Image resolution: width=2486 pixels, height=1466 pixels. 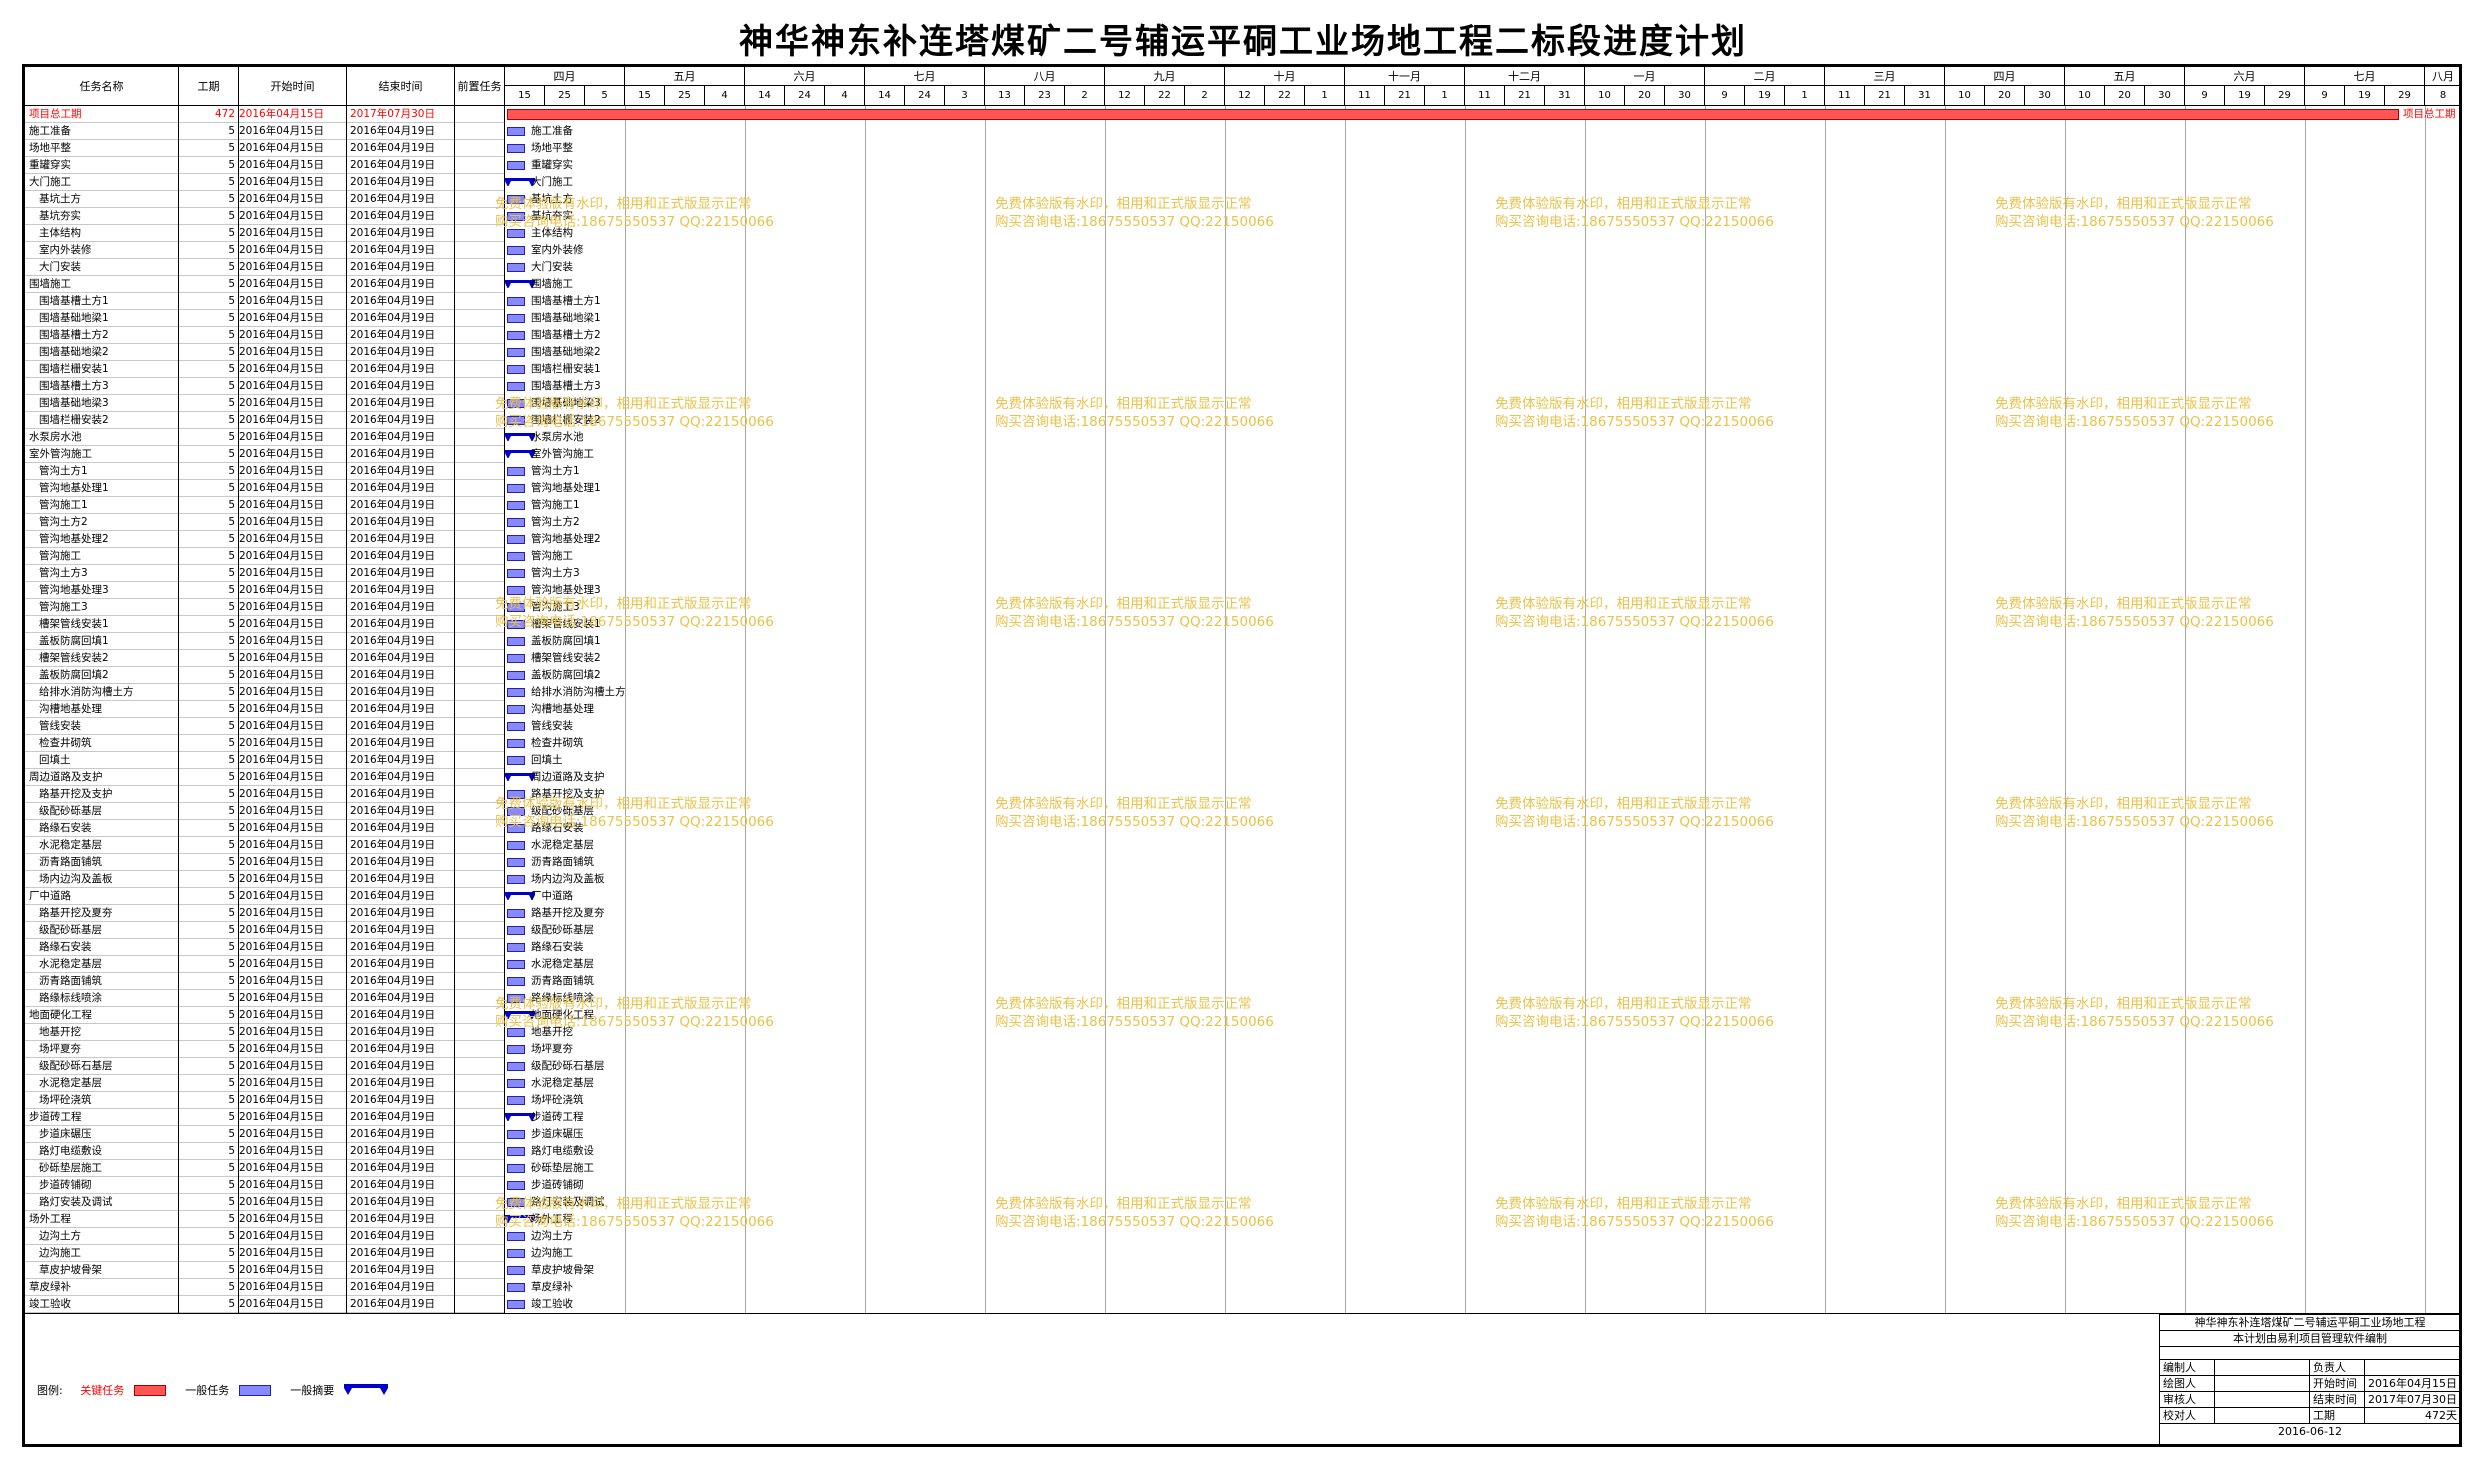 I want to click on info-row: 编制人 负责人, so click(x=2310, y=1368).